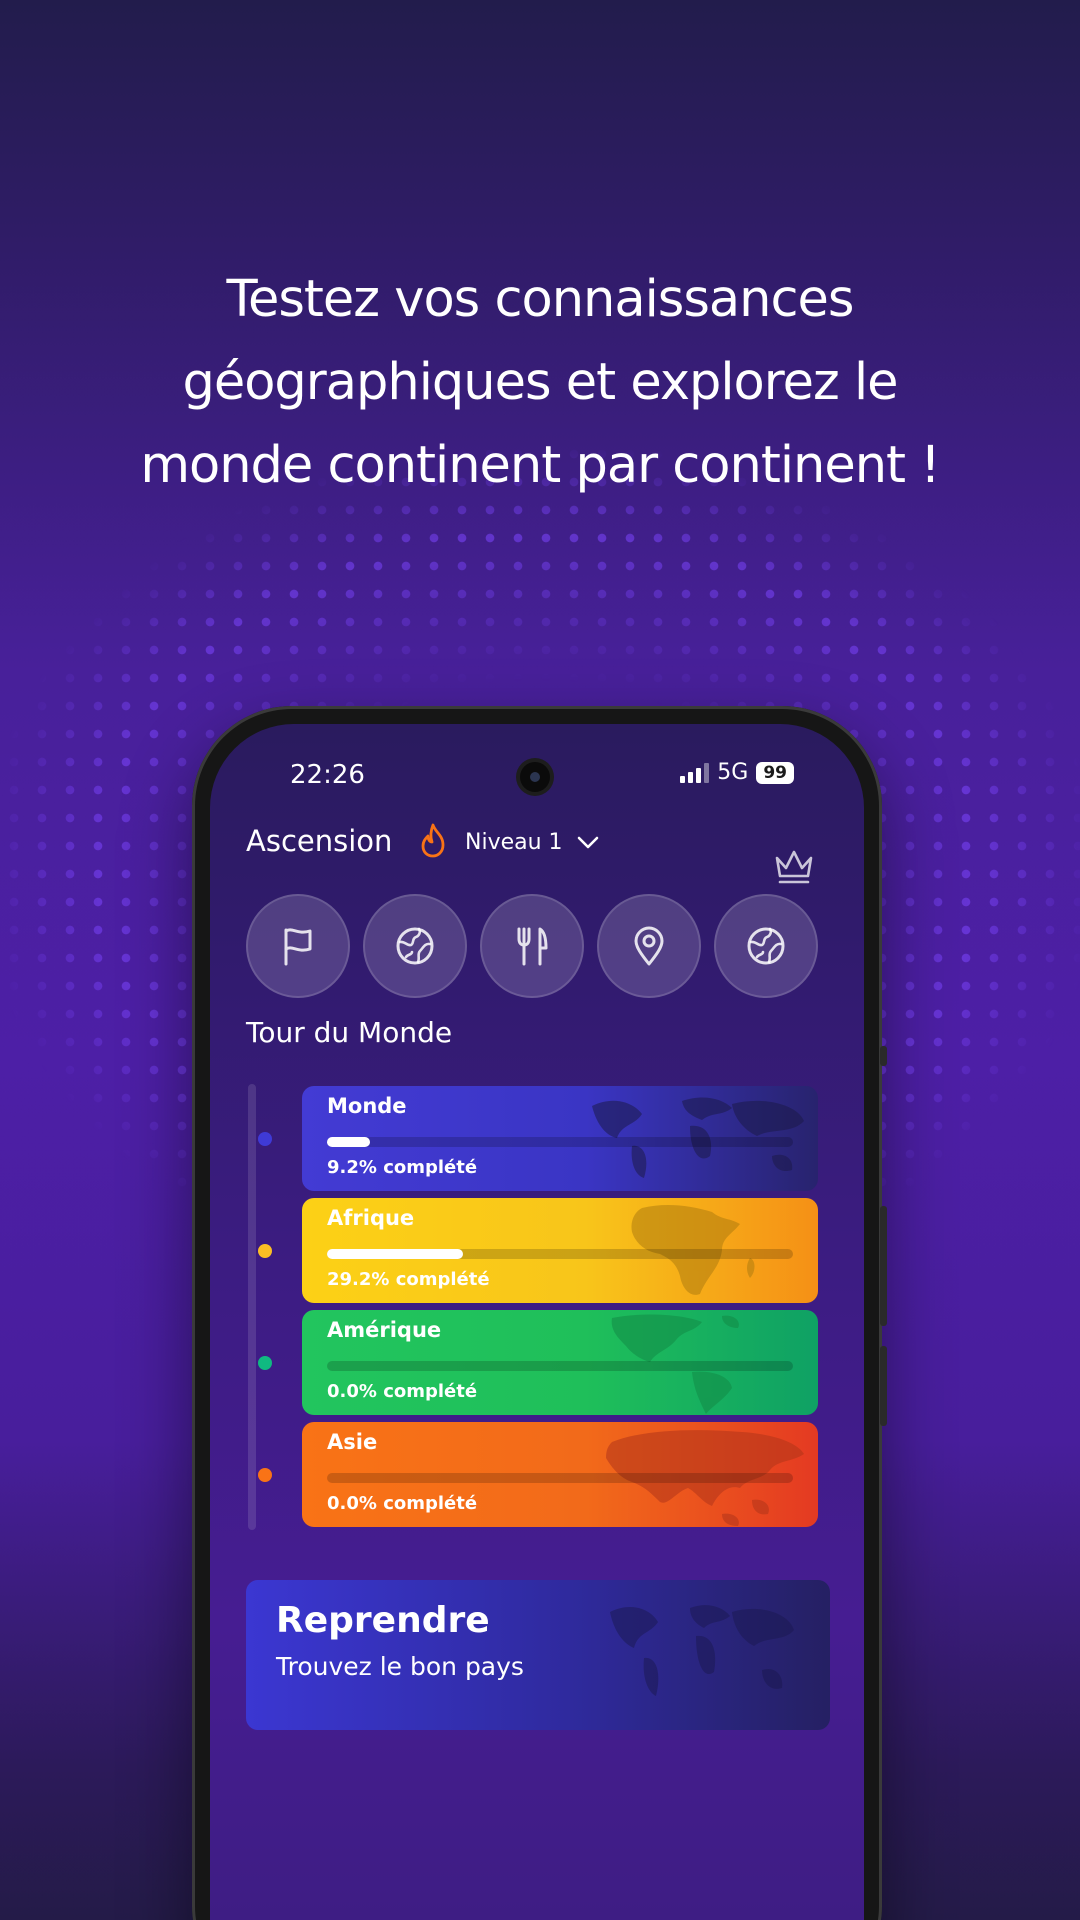 This screenshot has height=1920, width=1080. Describe the element at coordinates (733, 772) in the screenshot. I see `network-type: 5G` at that location.